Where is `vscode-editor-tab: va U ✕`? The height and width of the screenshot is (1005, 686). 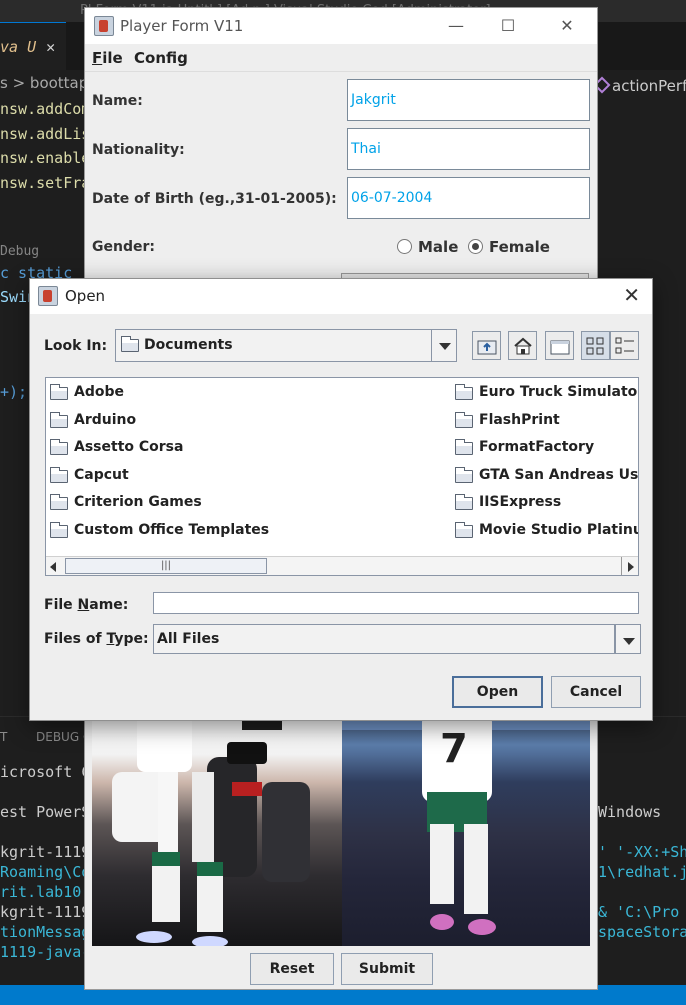
vscode-editor-tab: va U ✕ is located at coordinates (33, 46).